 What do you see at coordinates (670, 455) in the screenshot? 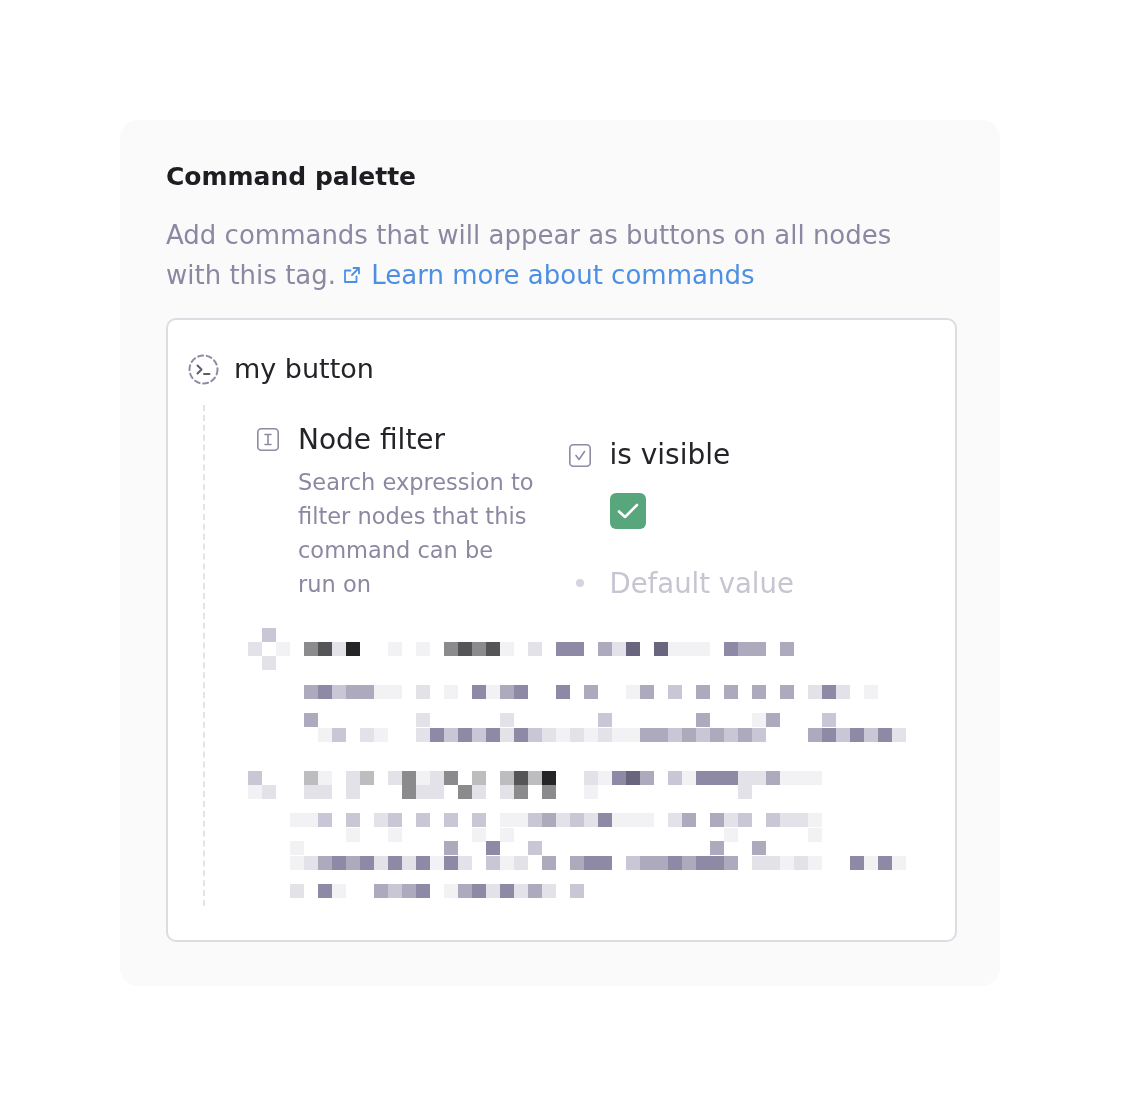
I see `field-label: is visible` at bounding box center [670, 455].